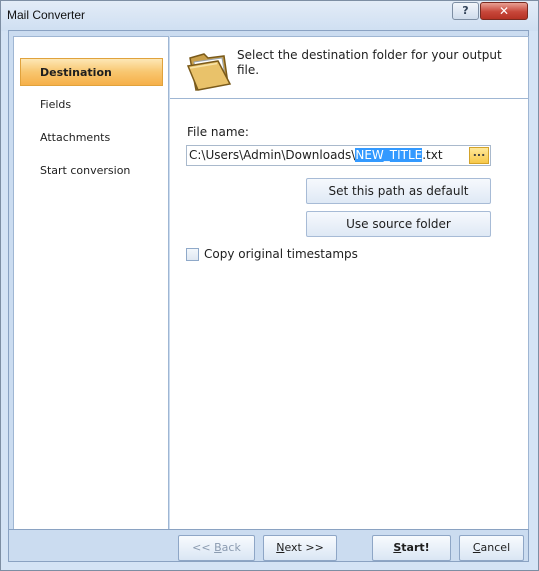 The width and height of the screenshot is (539, 571). Describe the element at coordinates (192, 254) in the screenshot. I see `copy-timestamps-checkbox` at that location.